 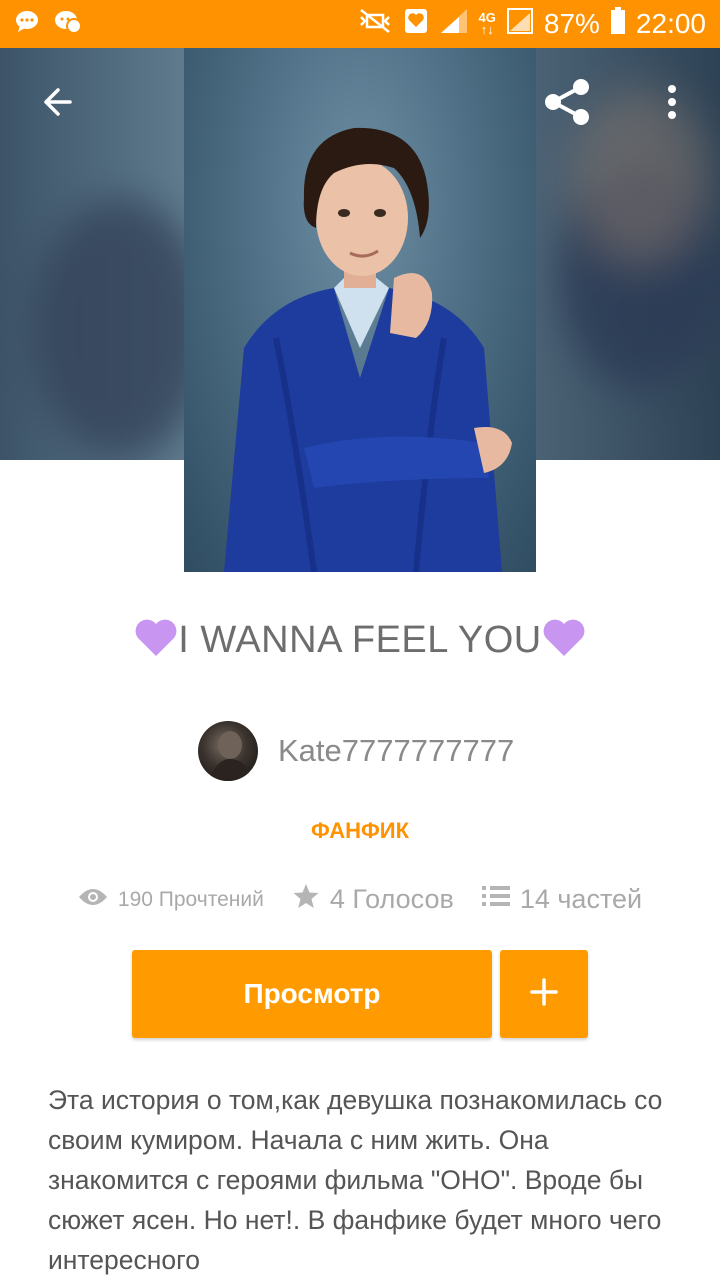 I want to click on parts-stat: 14 частей, so click(x=562, y=899).